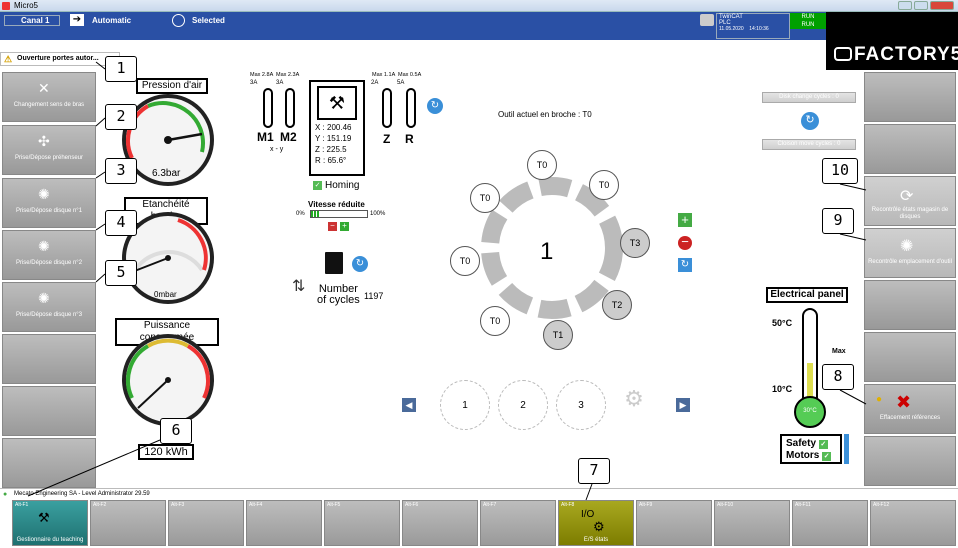 This screenshot has width=958, height=548. What do you see at coordinates (360, 264) in the screenshot?
I see `door-refresh-icon: ↻` at bounding box center [360, 264].